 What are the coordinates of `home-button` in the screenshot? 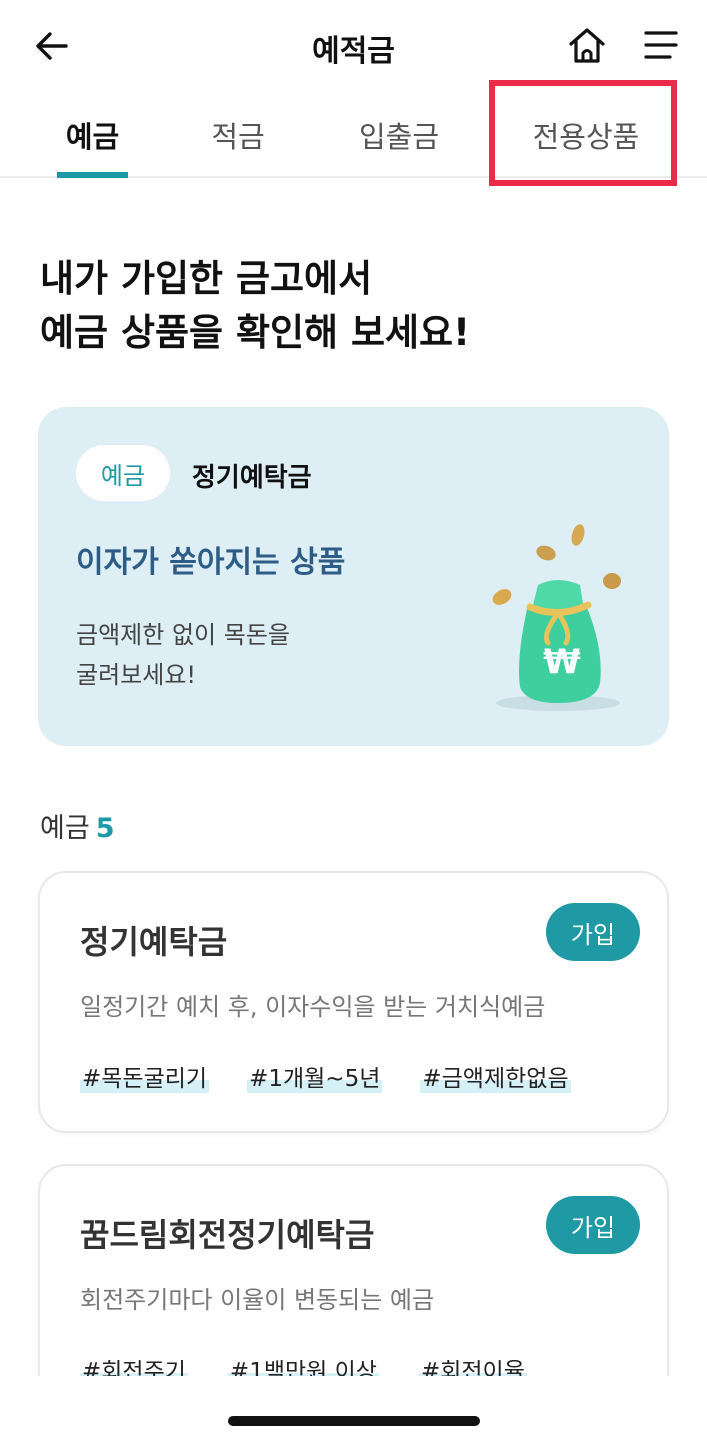 It's located at (587, 45).